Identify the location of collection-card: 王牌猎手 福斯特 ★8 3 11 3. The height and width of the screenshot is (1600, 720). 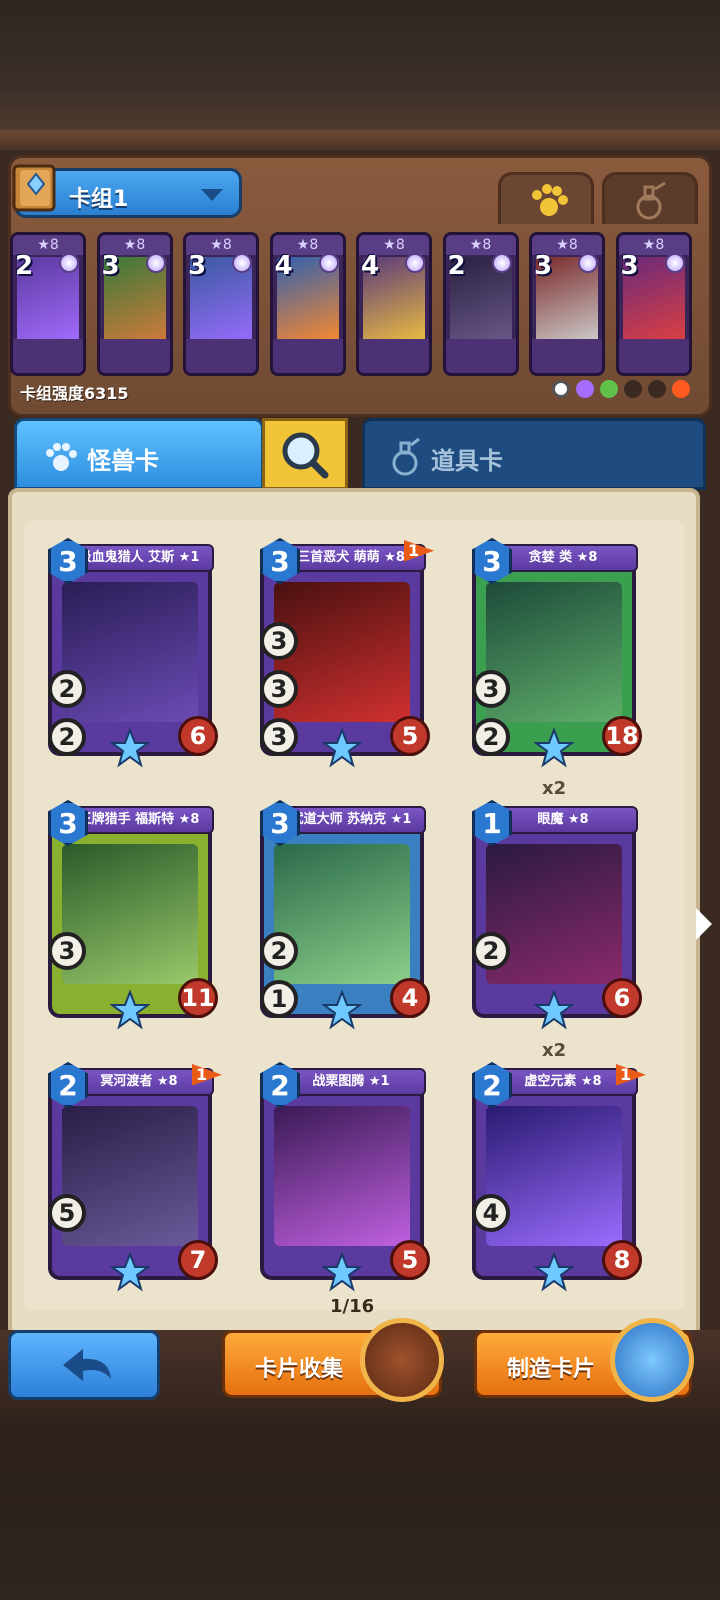
(133, 915).